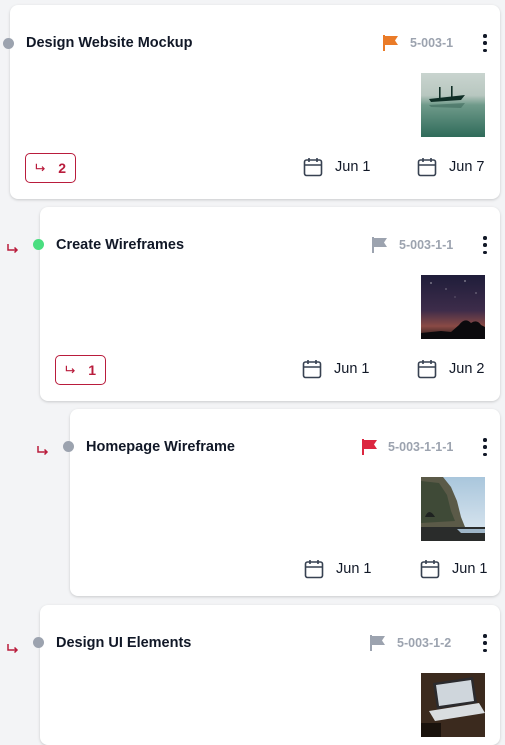 The height and width of the screenshot is (745, 505). What do you see at coordinates (50, 168) in the screenshot?
I see `subtask-count-button: 2` at bounding box center [50, 168].